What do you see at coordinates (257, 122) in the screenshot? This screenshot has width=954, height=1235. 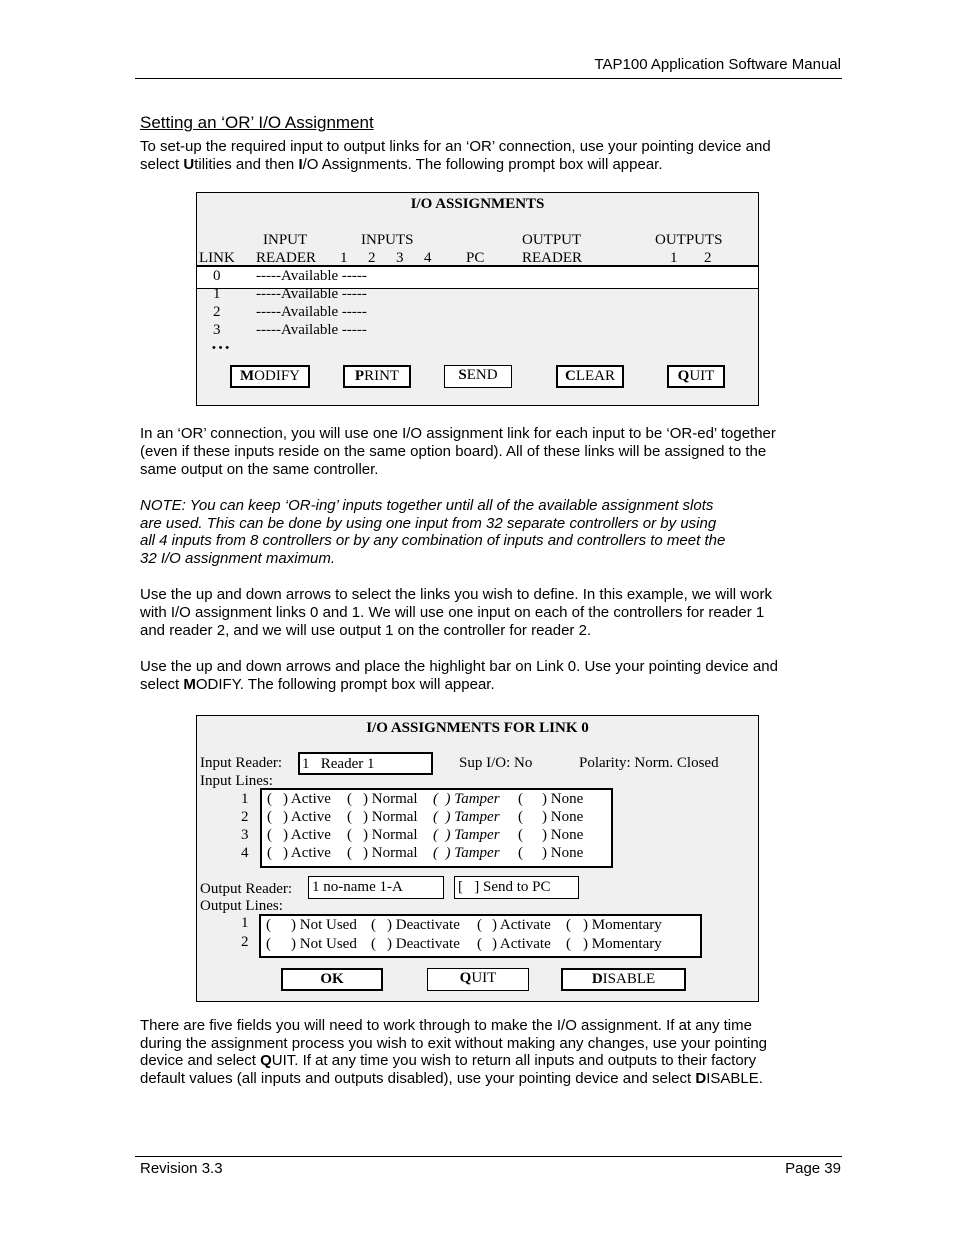 I see `section-title: Setting an ‘OR’ I/O Assignment` at bounding box center [257, 122].